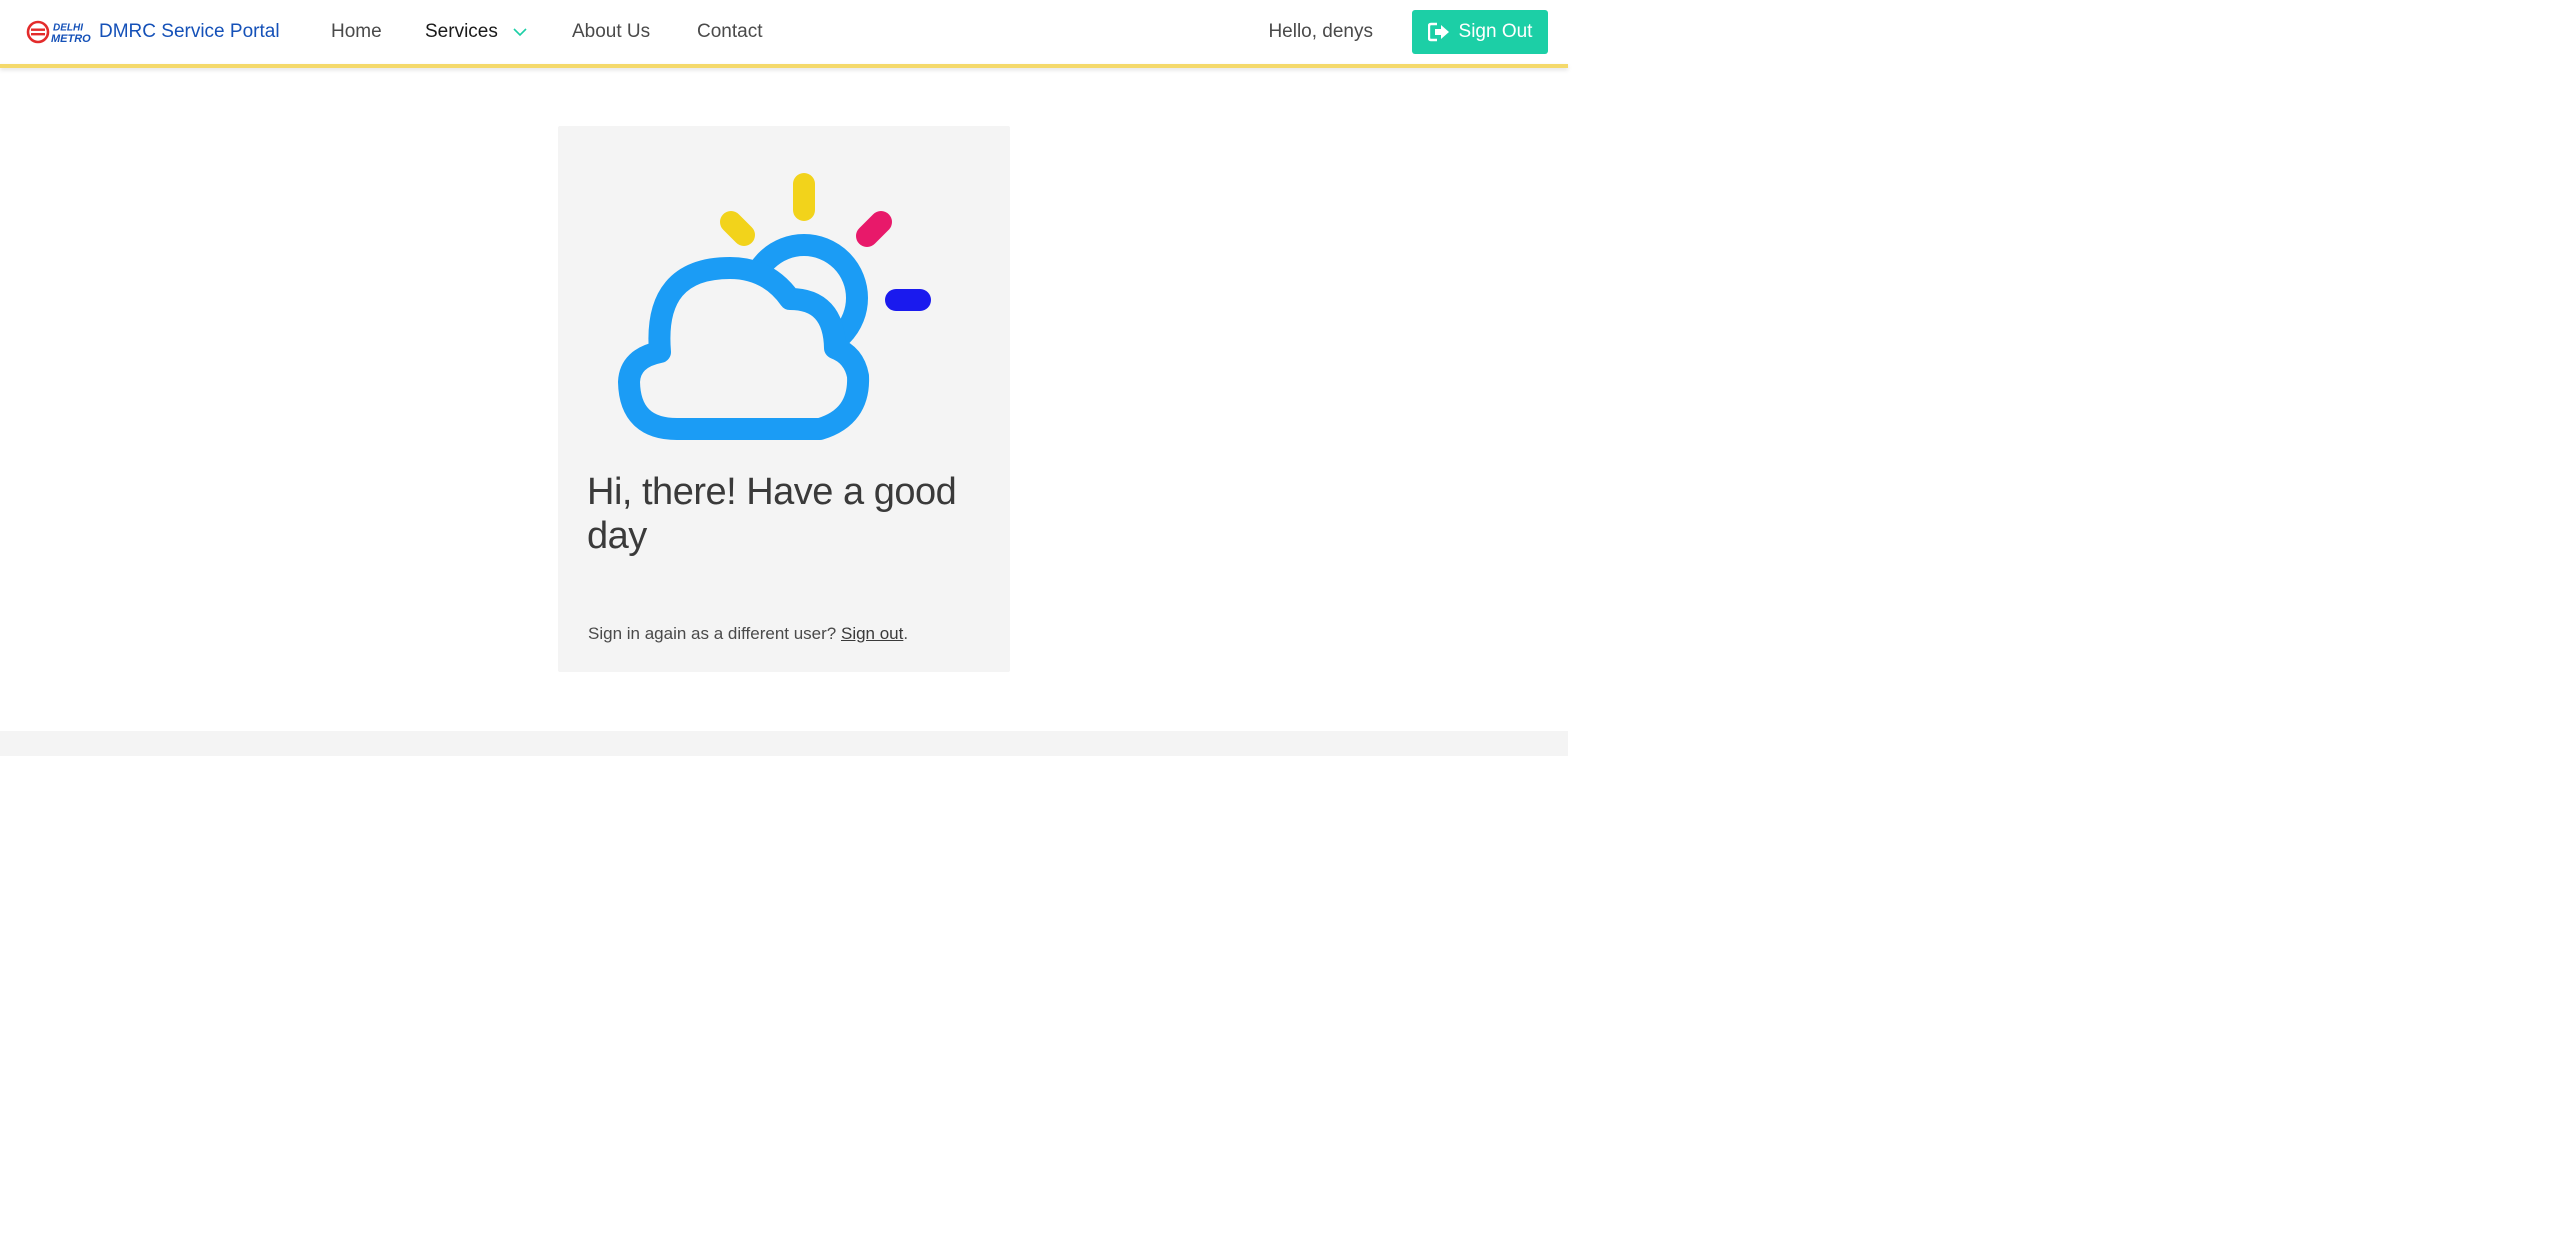 This screenshot has height=1234, width=2560. What do you see at coordinates (744, 348) in the screenshot?
I see `cloud-icon` at bounding box center [744, 348].